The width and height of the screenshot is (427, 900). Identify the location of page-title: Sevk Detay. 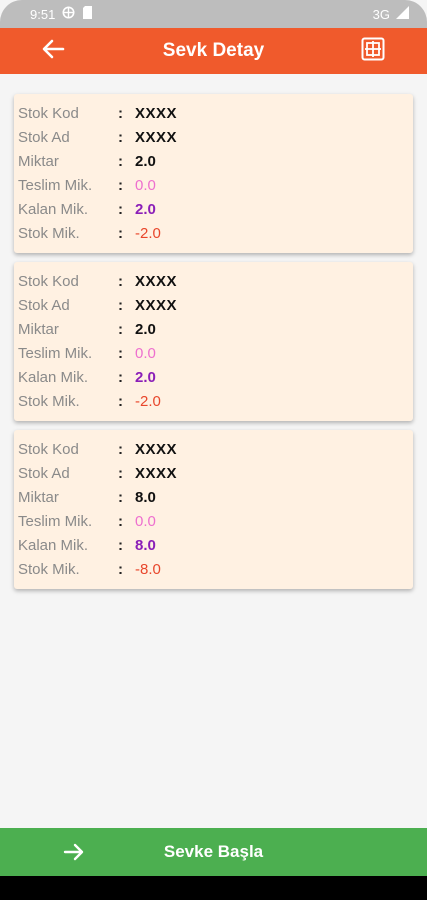
(213, 50).